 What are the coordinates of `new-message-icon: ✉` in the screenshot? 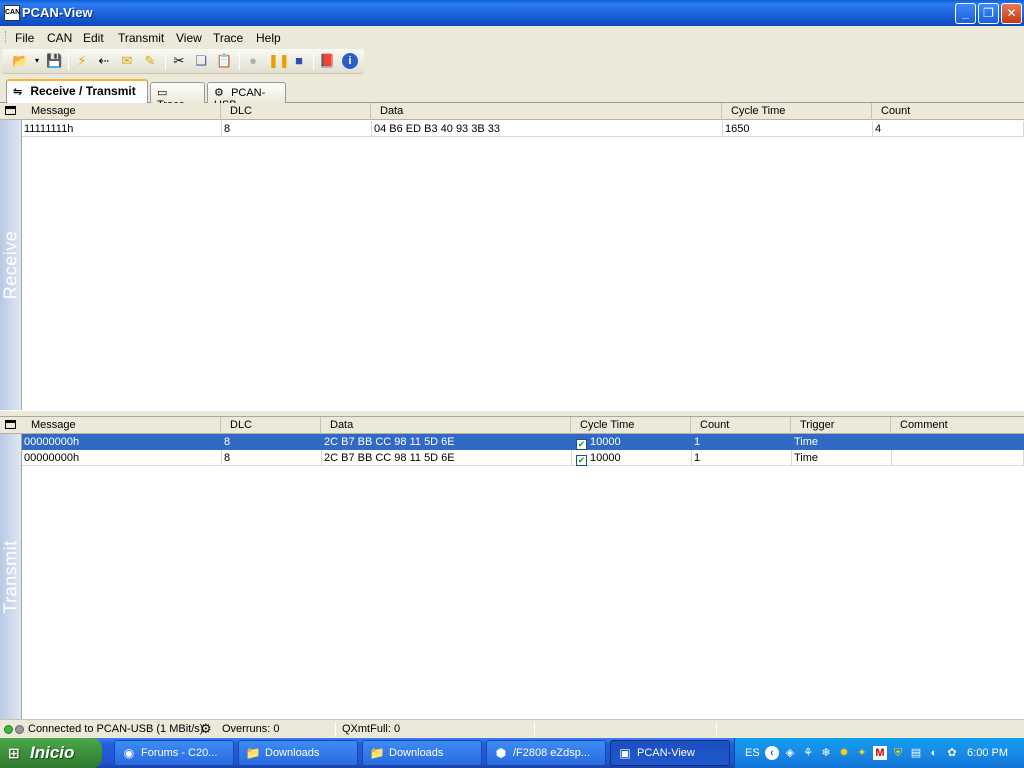 It's located at (127, 61).